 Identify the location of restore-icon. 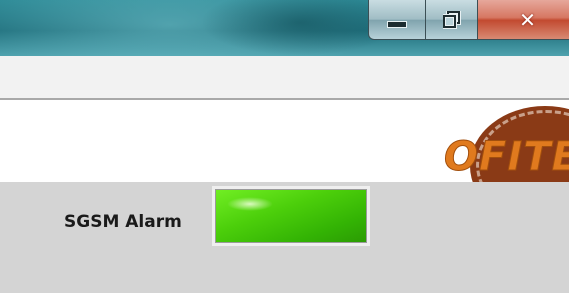
(451, 19).